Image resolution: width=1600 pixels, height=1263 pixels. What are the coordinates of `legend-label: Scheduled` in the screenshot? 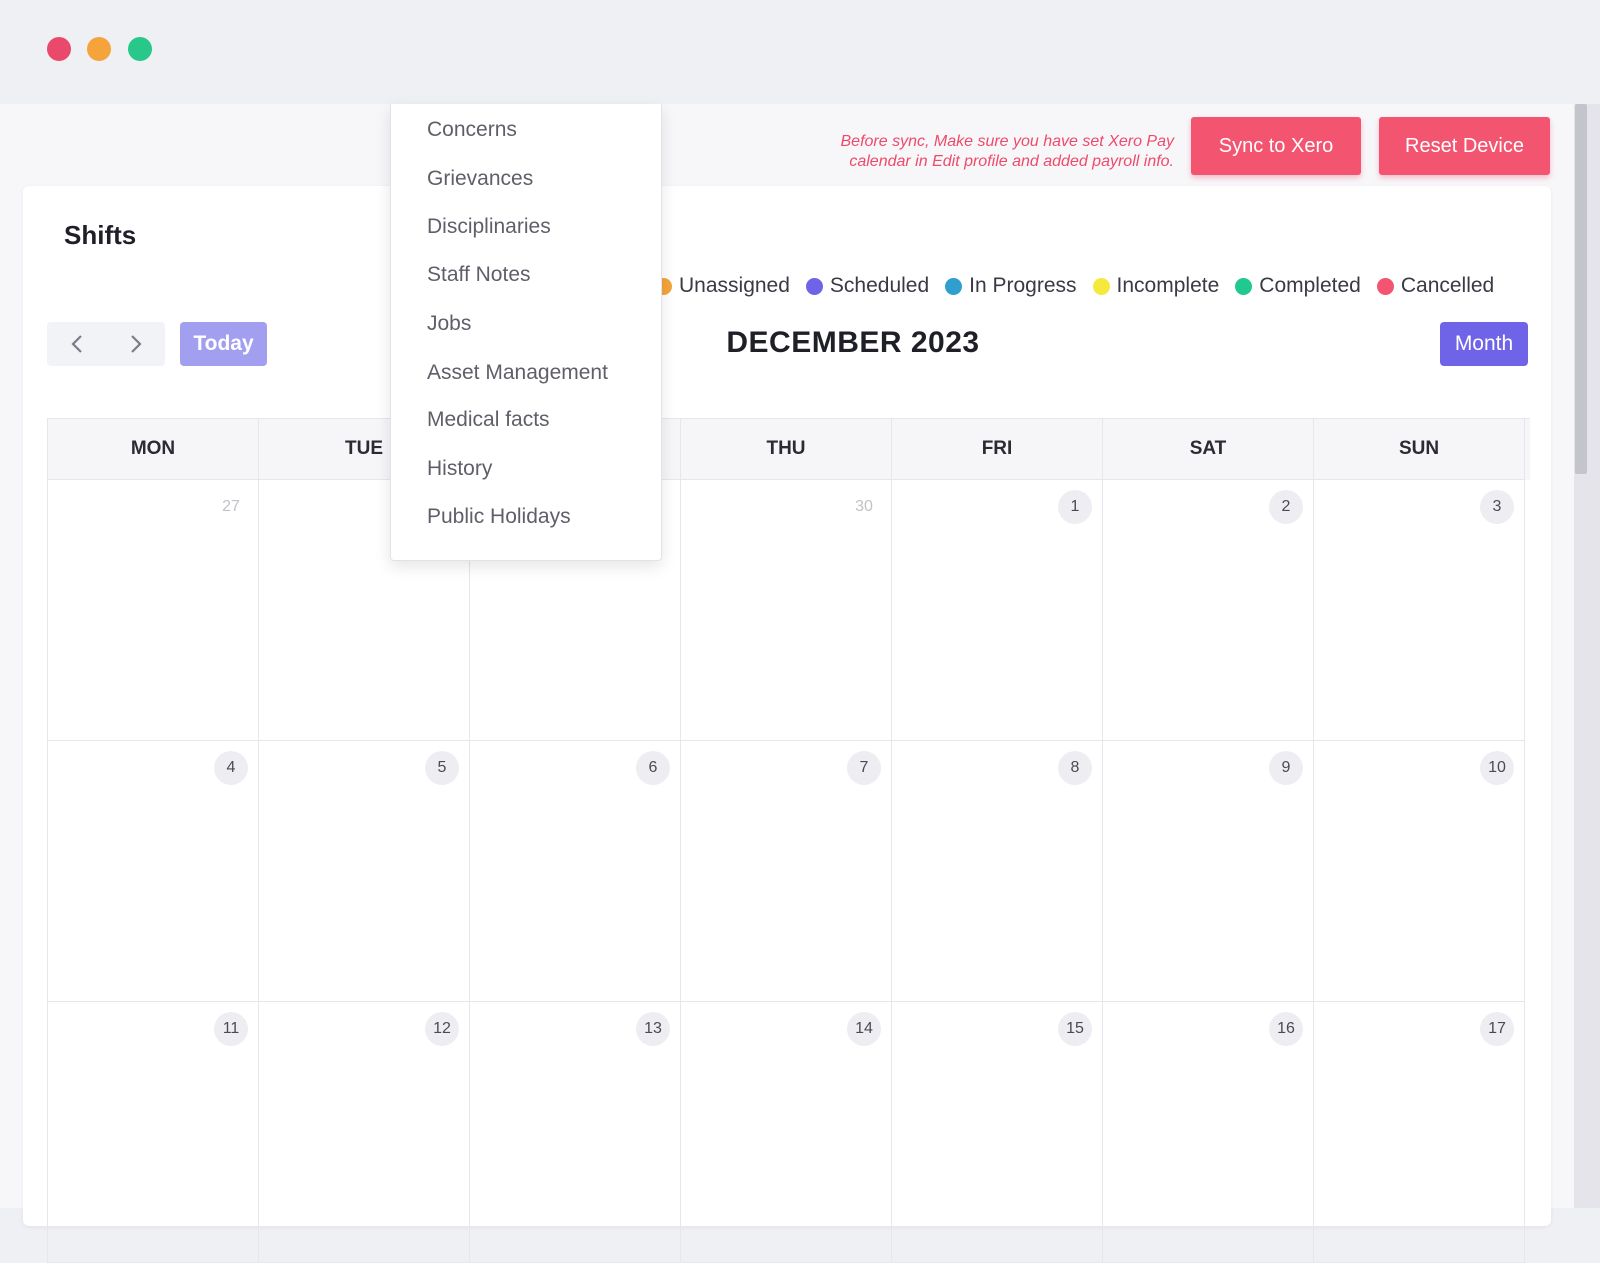 It's located at (879, 285).